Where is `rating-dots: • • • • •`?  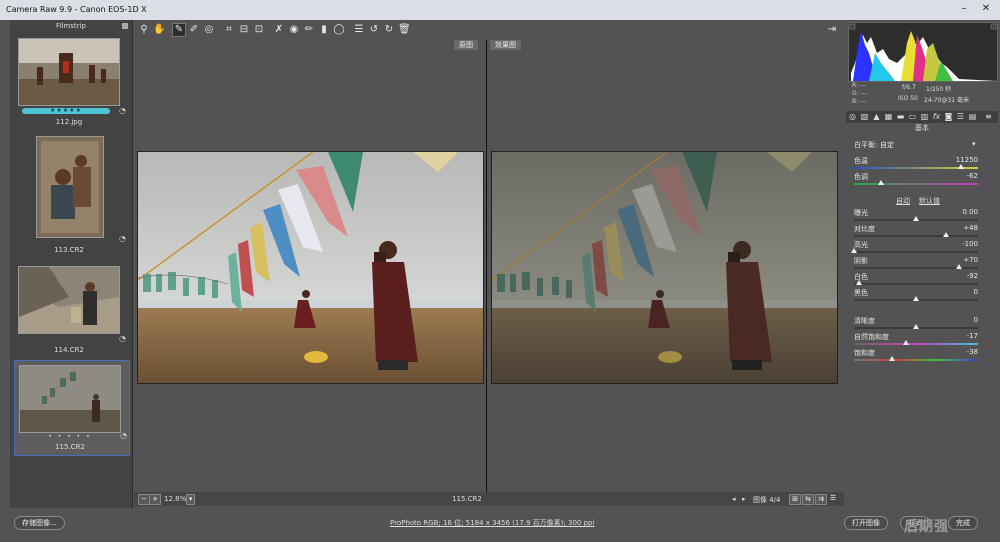
rating-dots: • • • • • is located at coordinates (70, 436).